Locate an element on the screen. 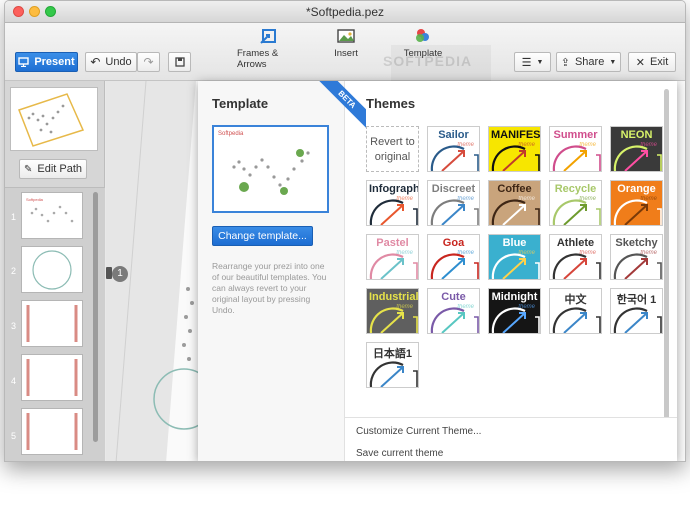  share-label: Share is located at coordinates (589, 62).